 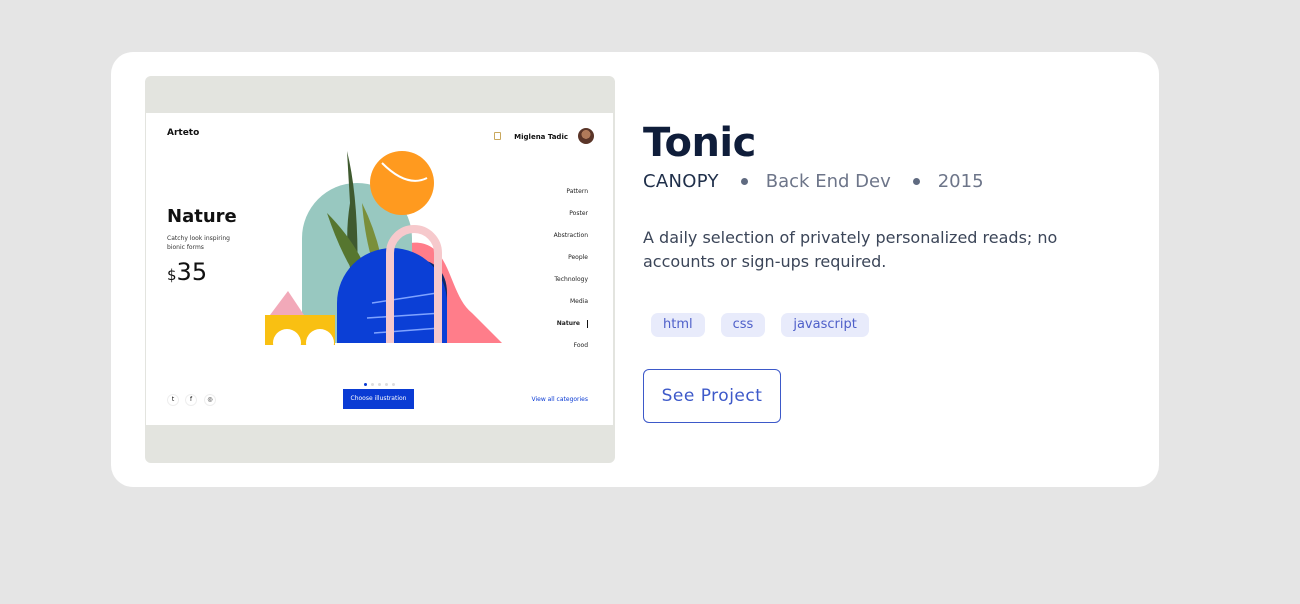 What do you see at coordinates (172, 275) in the screenshot?
I see `price-currency: $` at bounding box center [172, 275].